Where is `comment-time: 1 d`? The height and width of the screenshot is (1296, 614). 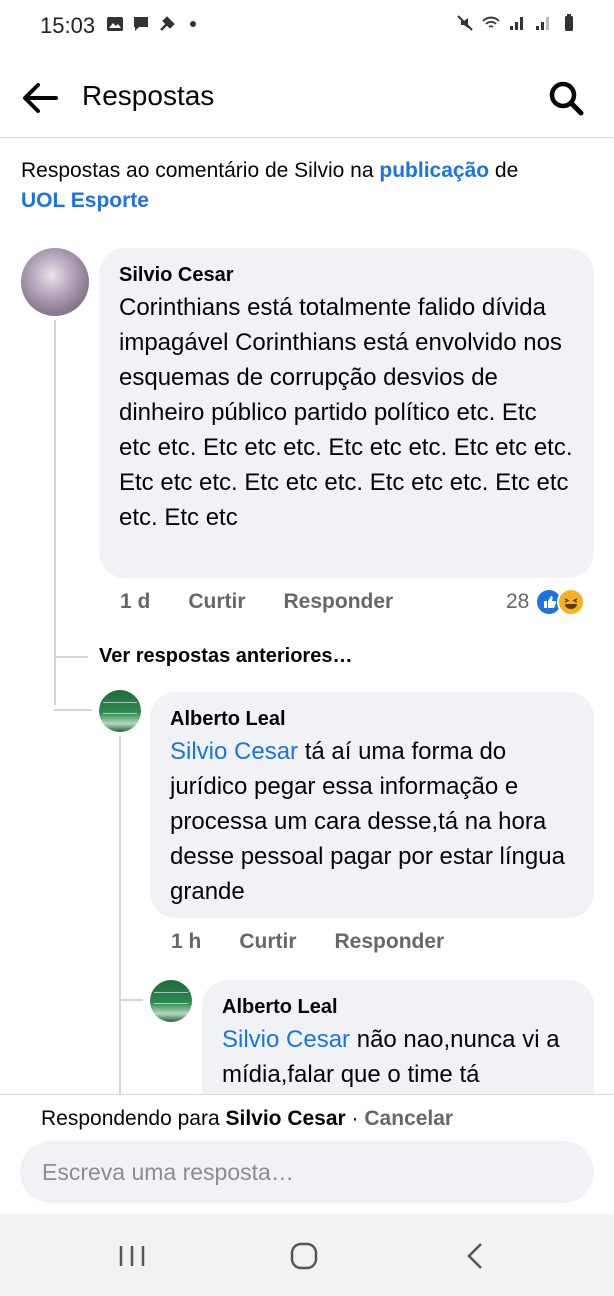 comment-time: 1 d is located at coordinates (135, 602).